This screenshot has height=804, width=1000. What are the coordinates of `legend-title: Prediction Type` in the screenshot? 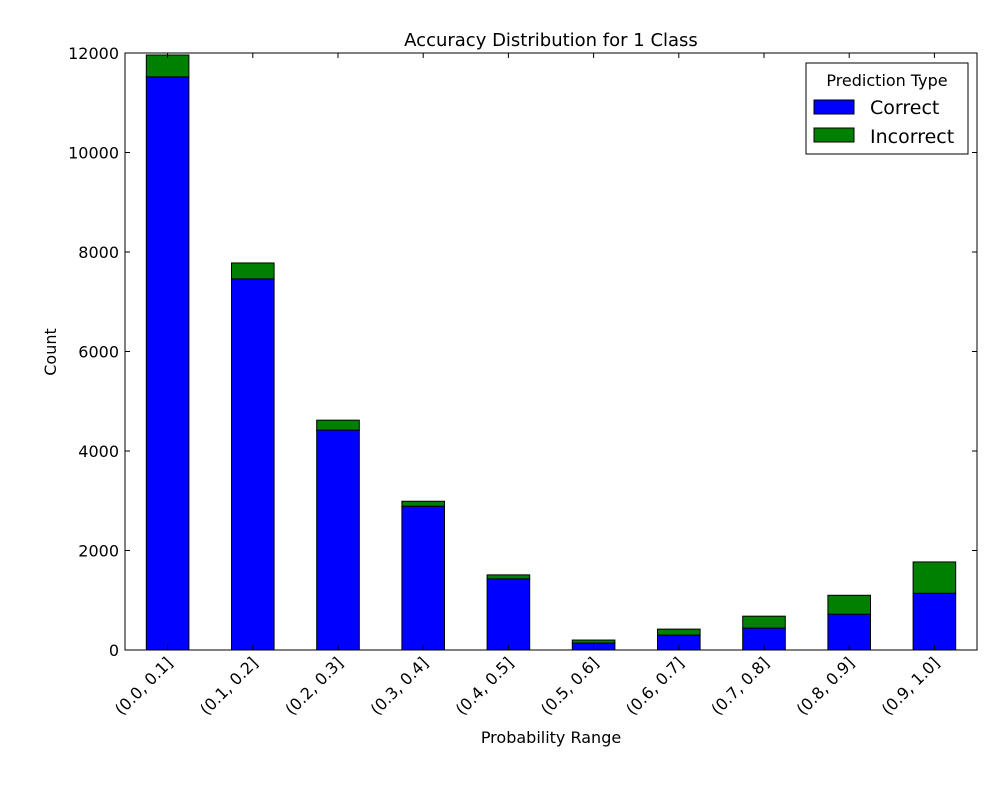 It's located at (886, 80).